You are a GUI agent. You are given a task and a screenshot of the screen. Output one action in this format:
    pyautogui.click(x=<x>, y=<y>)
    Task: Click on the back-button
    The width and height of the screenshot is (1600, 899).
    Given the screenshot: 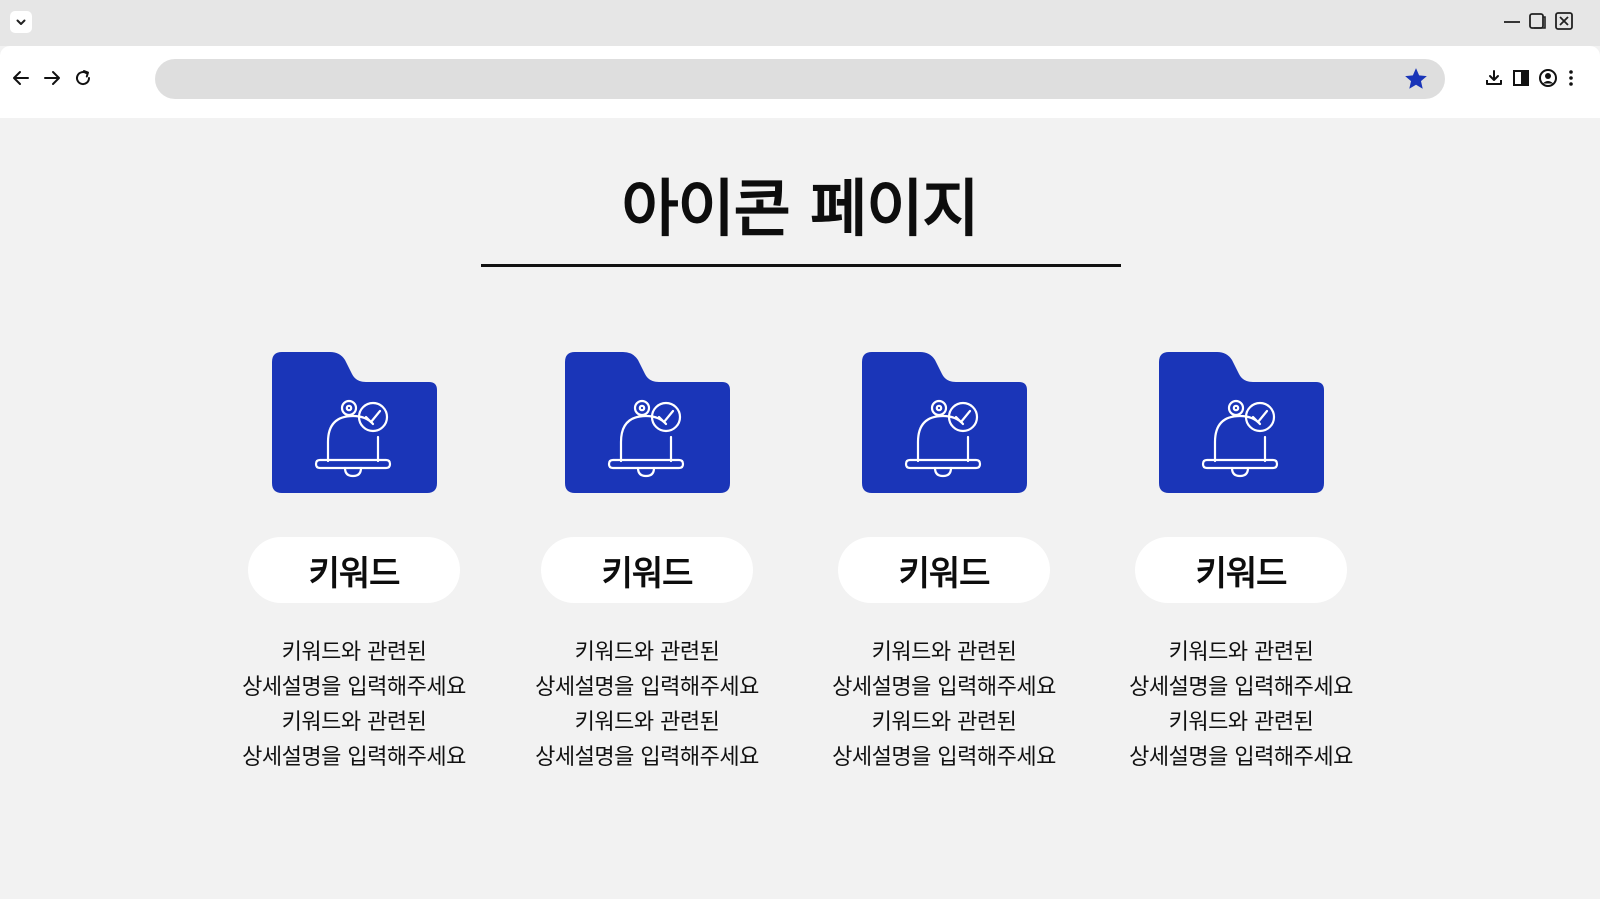 What is the action you would take?
    pyautogui.click(x=21, y=78)
    